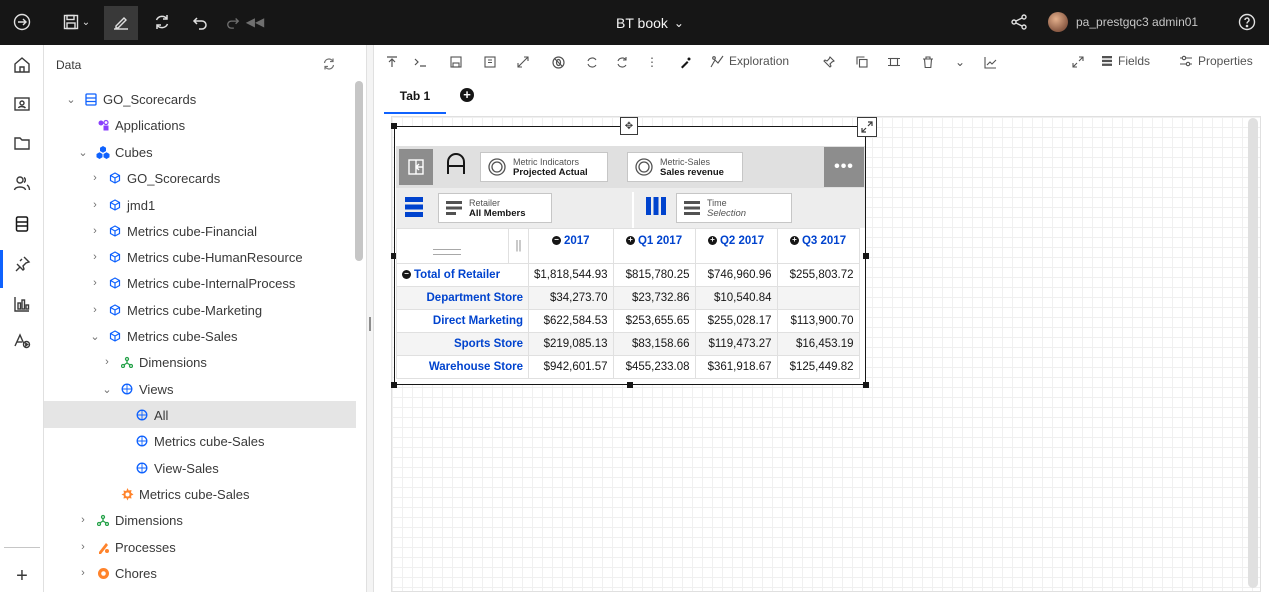  What do you see at coordinates (894, 62) in the screenshot?
I see `fit-icon` at bounding box center [894, 62].